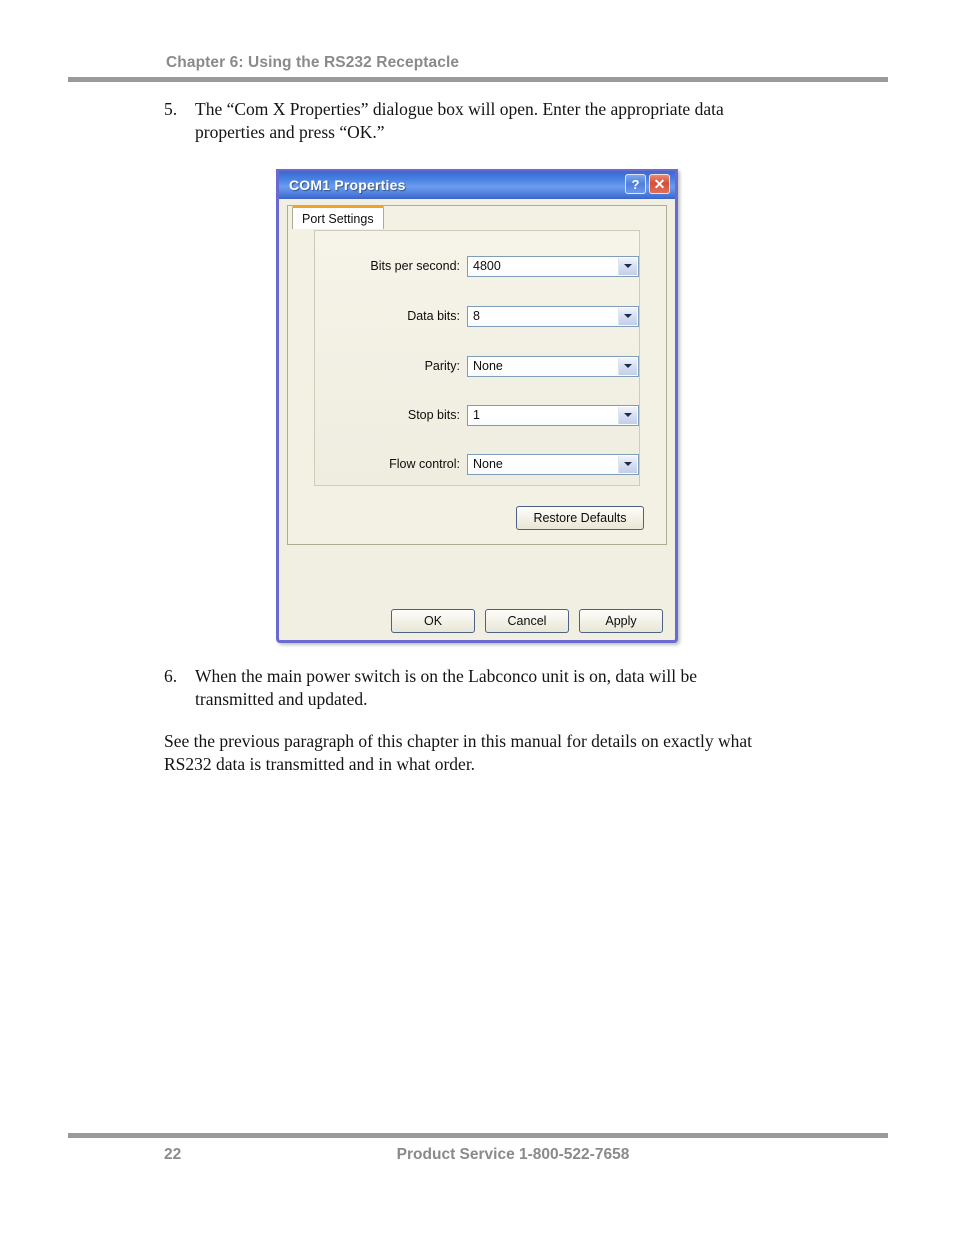 The width and height of the screenshot is (954, 1235). Describe the element at coordinates (338, 217) in the screenshot. I see `tab-port-settings: Port Settings` at that location.